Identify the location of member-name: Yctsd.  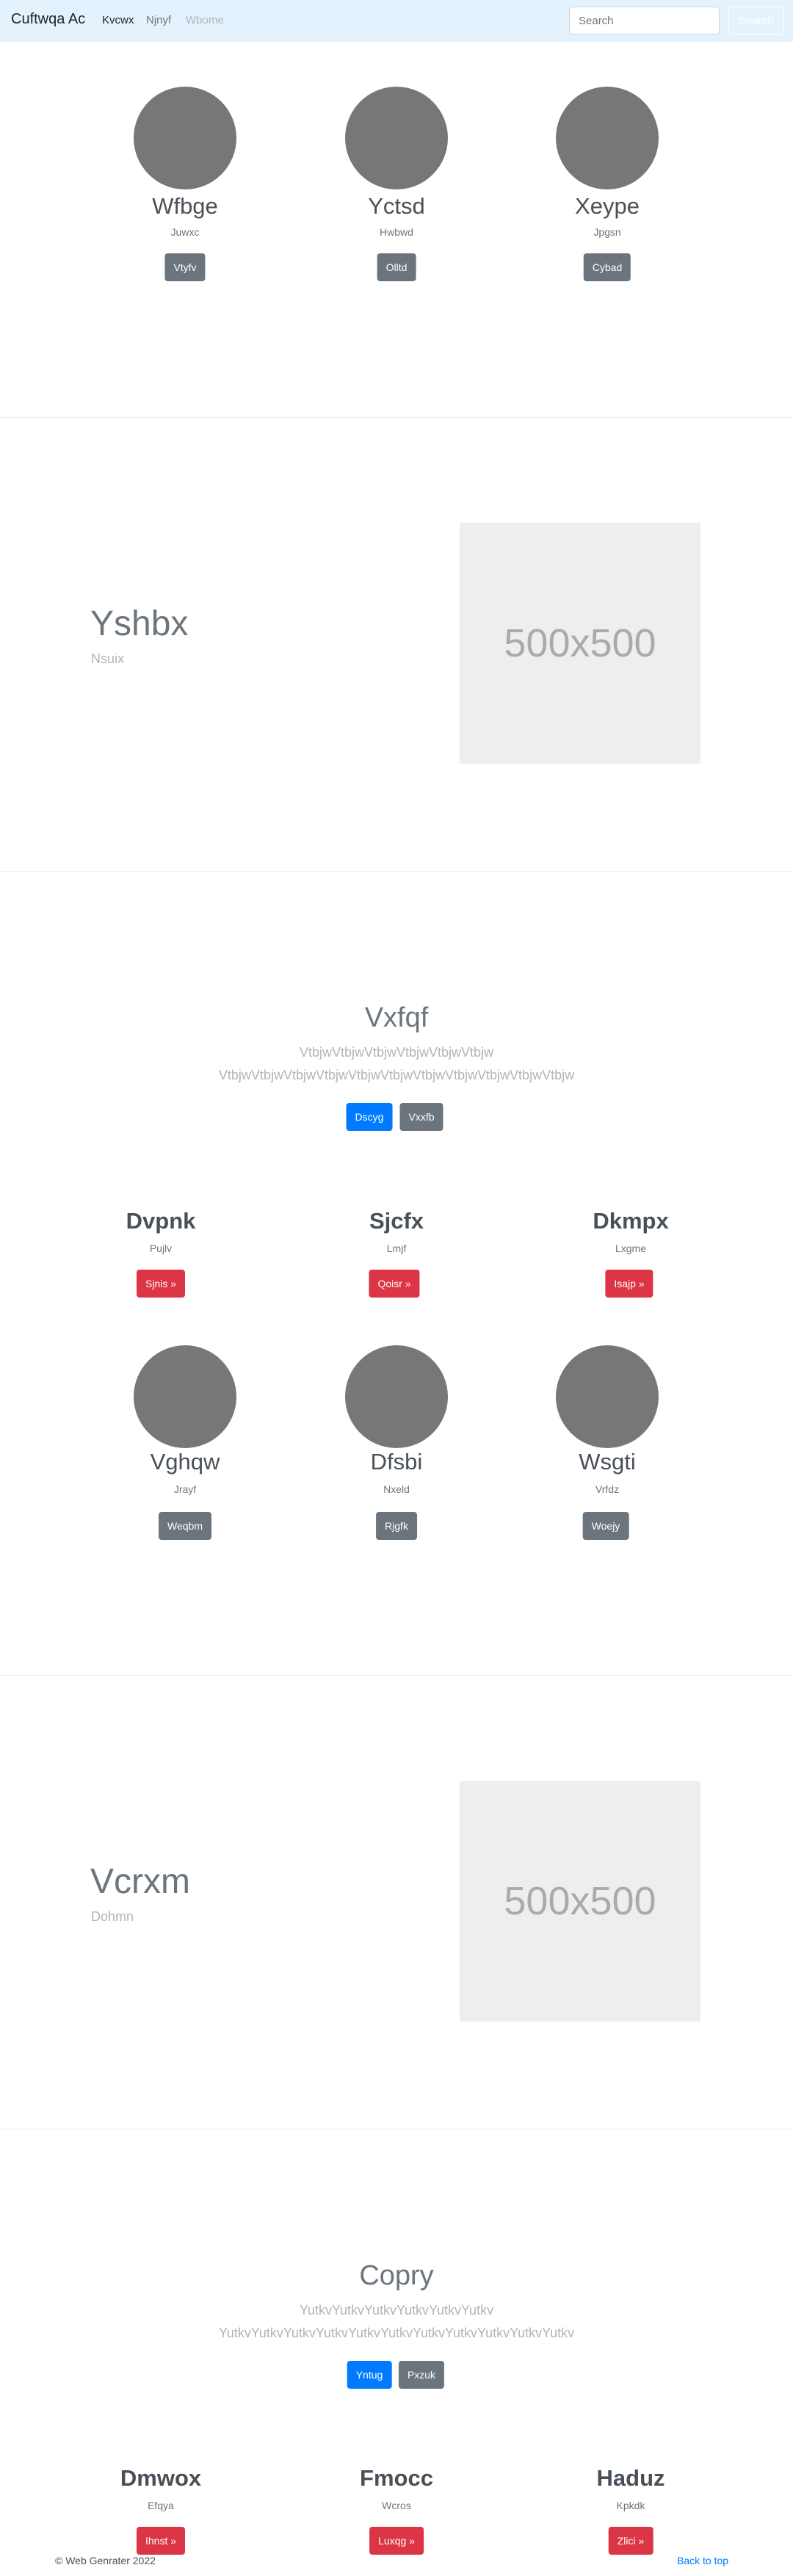
(396, 206).